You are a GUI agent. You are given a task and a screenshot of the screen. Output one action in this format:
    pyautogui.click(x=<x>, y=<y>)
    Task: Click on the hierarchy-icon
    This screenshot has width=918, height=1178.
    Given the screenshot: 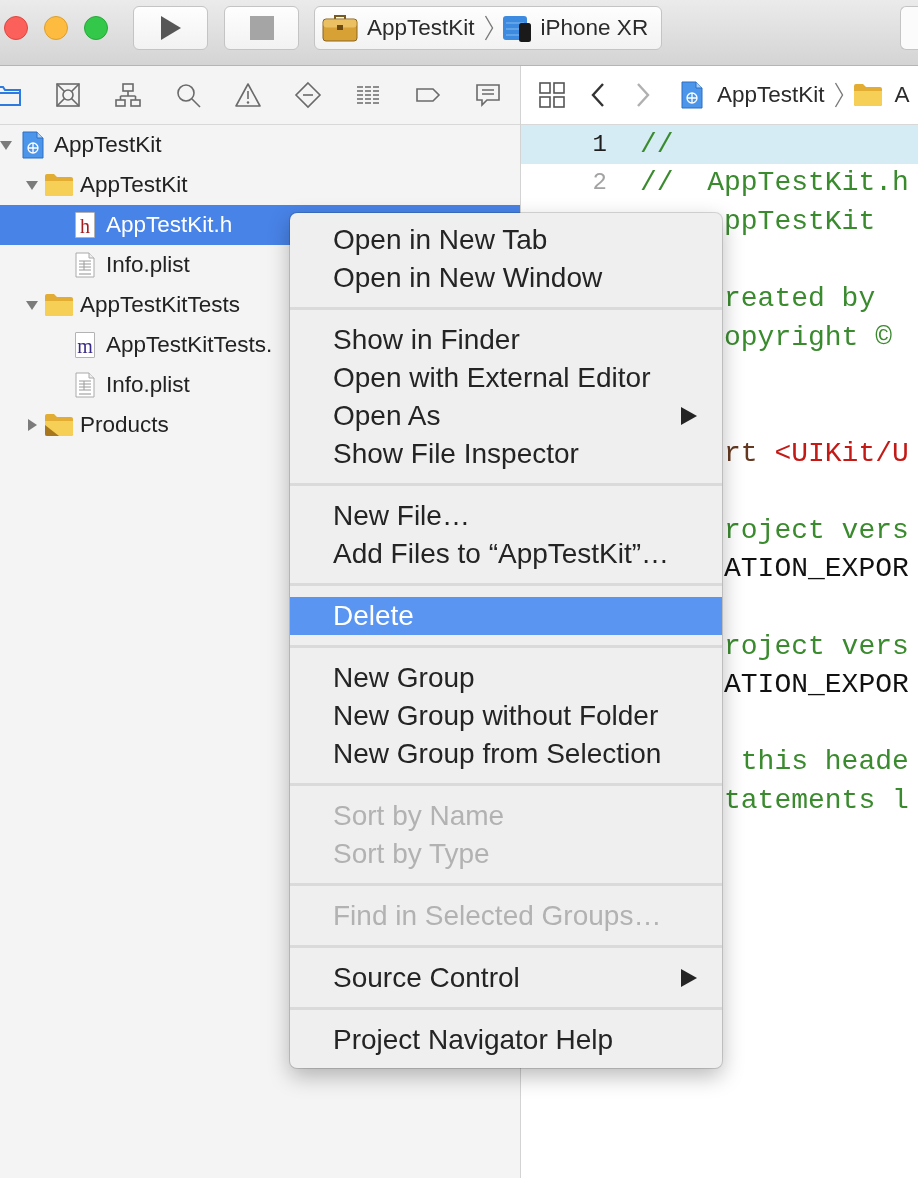 What is the action you would take?
    pyautogui.click(x=128, y=95)
    